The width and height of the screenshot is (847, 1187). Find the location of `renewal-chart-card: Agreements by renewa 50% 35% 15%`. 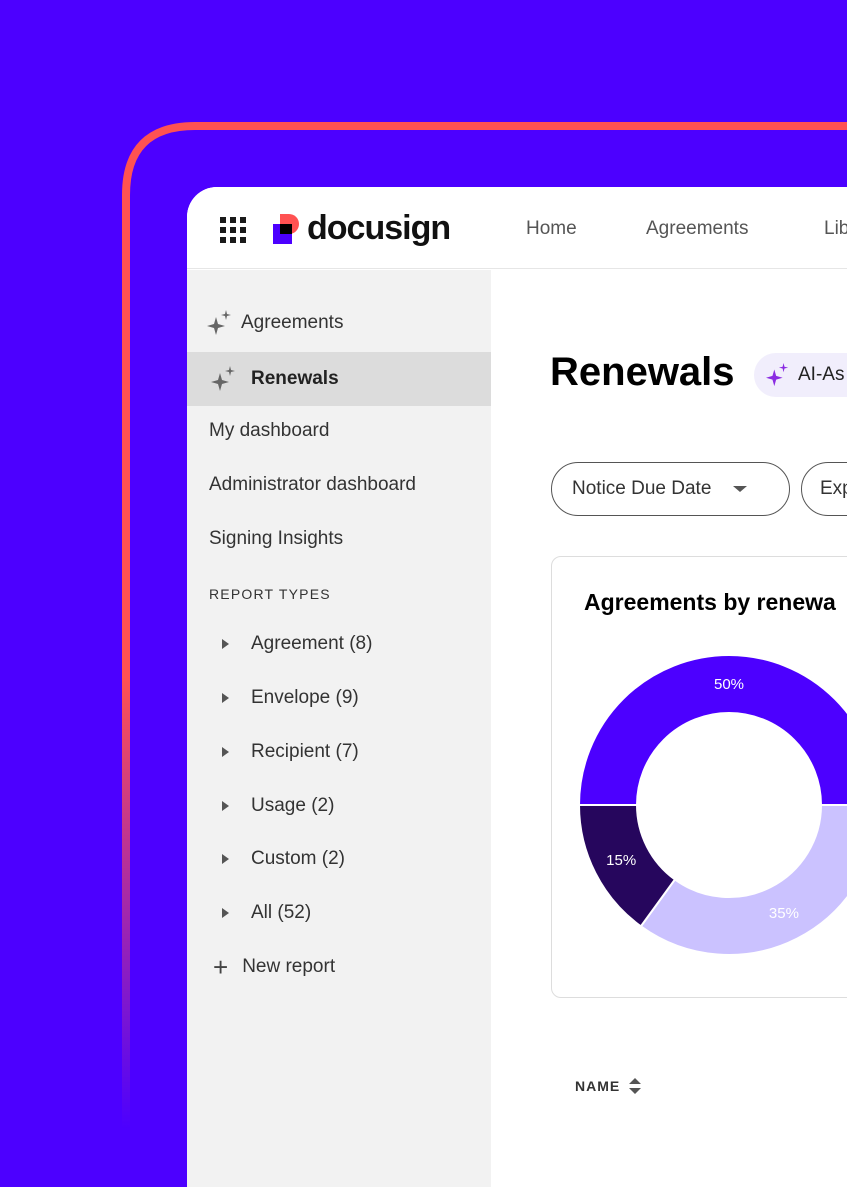

renewal-chart-card: Agreements by renewa 50% 35% 15% is located at coordinates (699, 777).